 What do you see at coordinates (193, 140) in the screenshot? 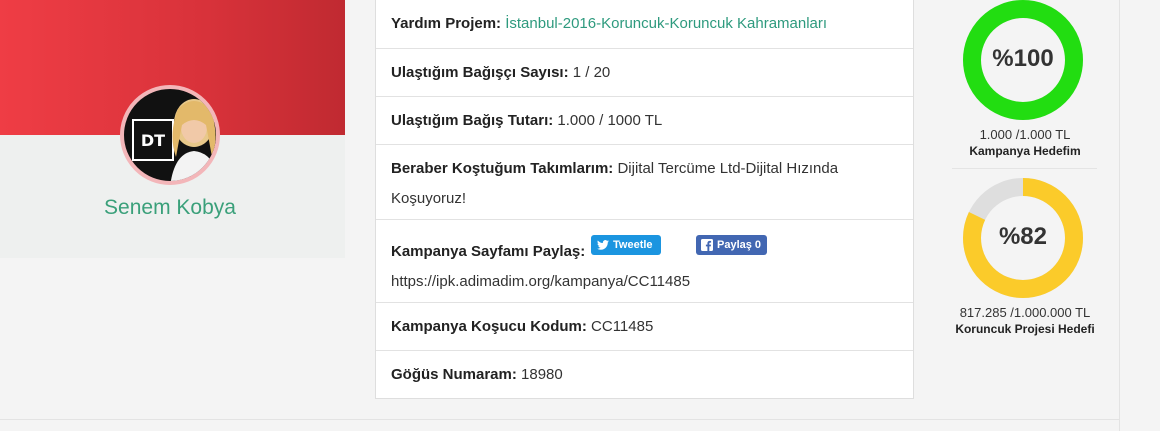
I see `person-photo-icon` at bounding box center [193, 140].